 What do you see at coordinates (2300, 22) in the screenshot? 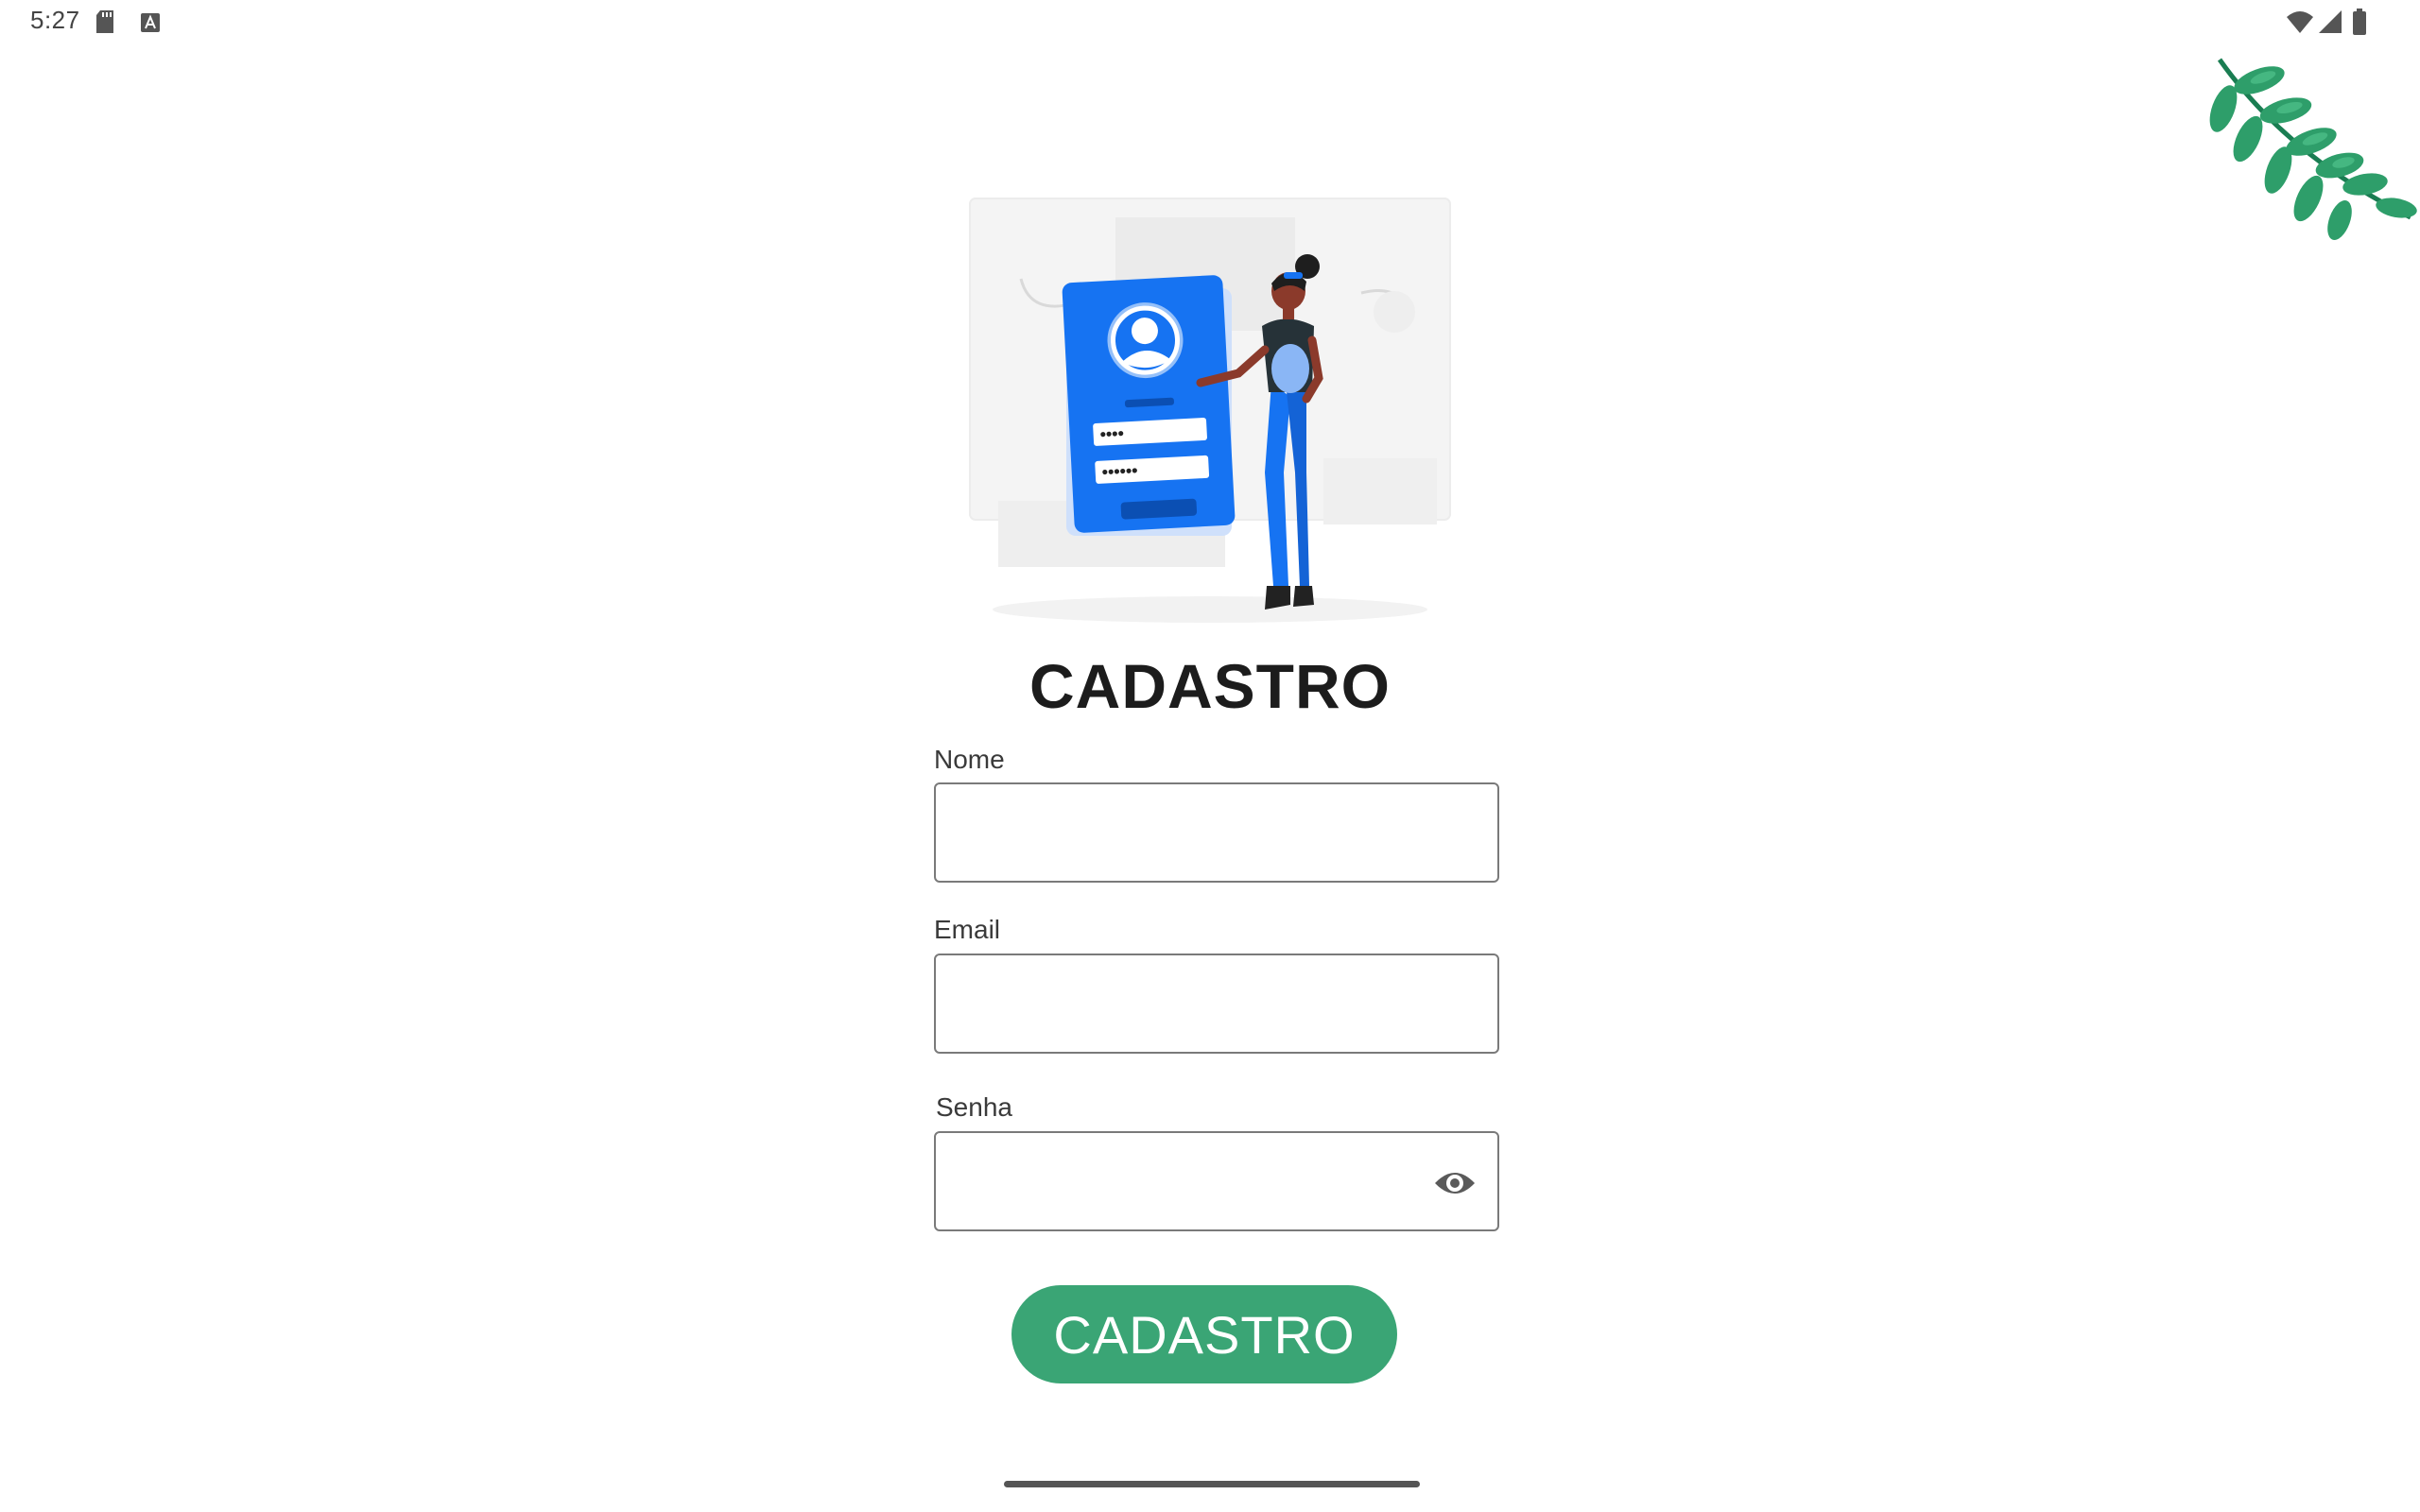
I see `wifi-icon` at bounding box center [2300, 22].